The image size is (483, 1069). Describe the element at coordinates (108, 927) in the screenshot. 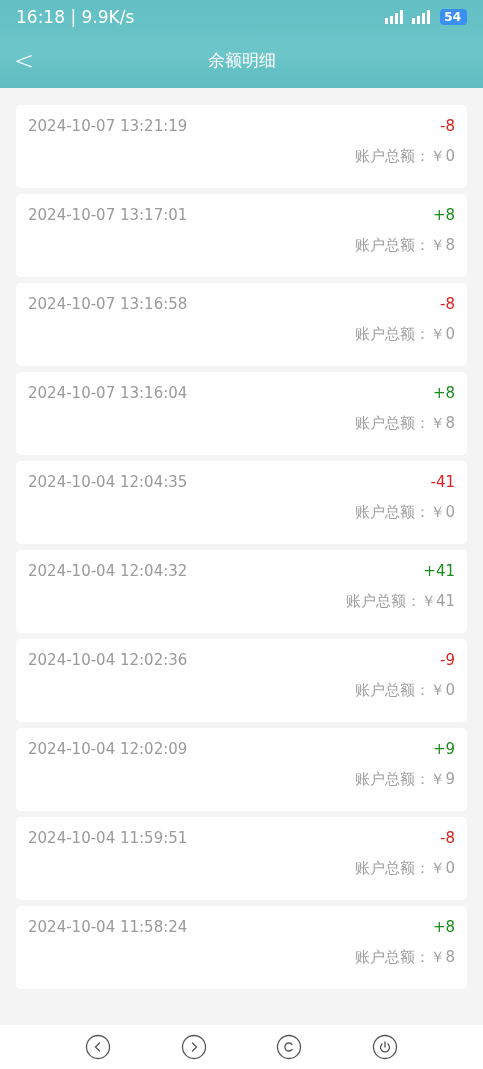

I see `record-time: 2024-10-04 11:58:24` at that location.